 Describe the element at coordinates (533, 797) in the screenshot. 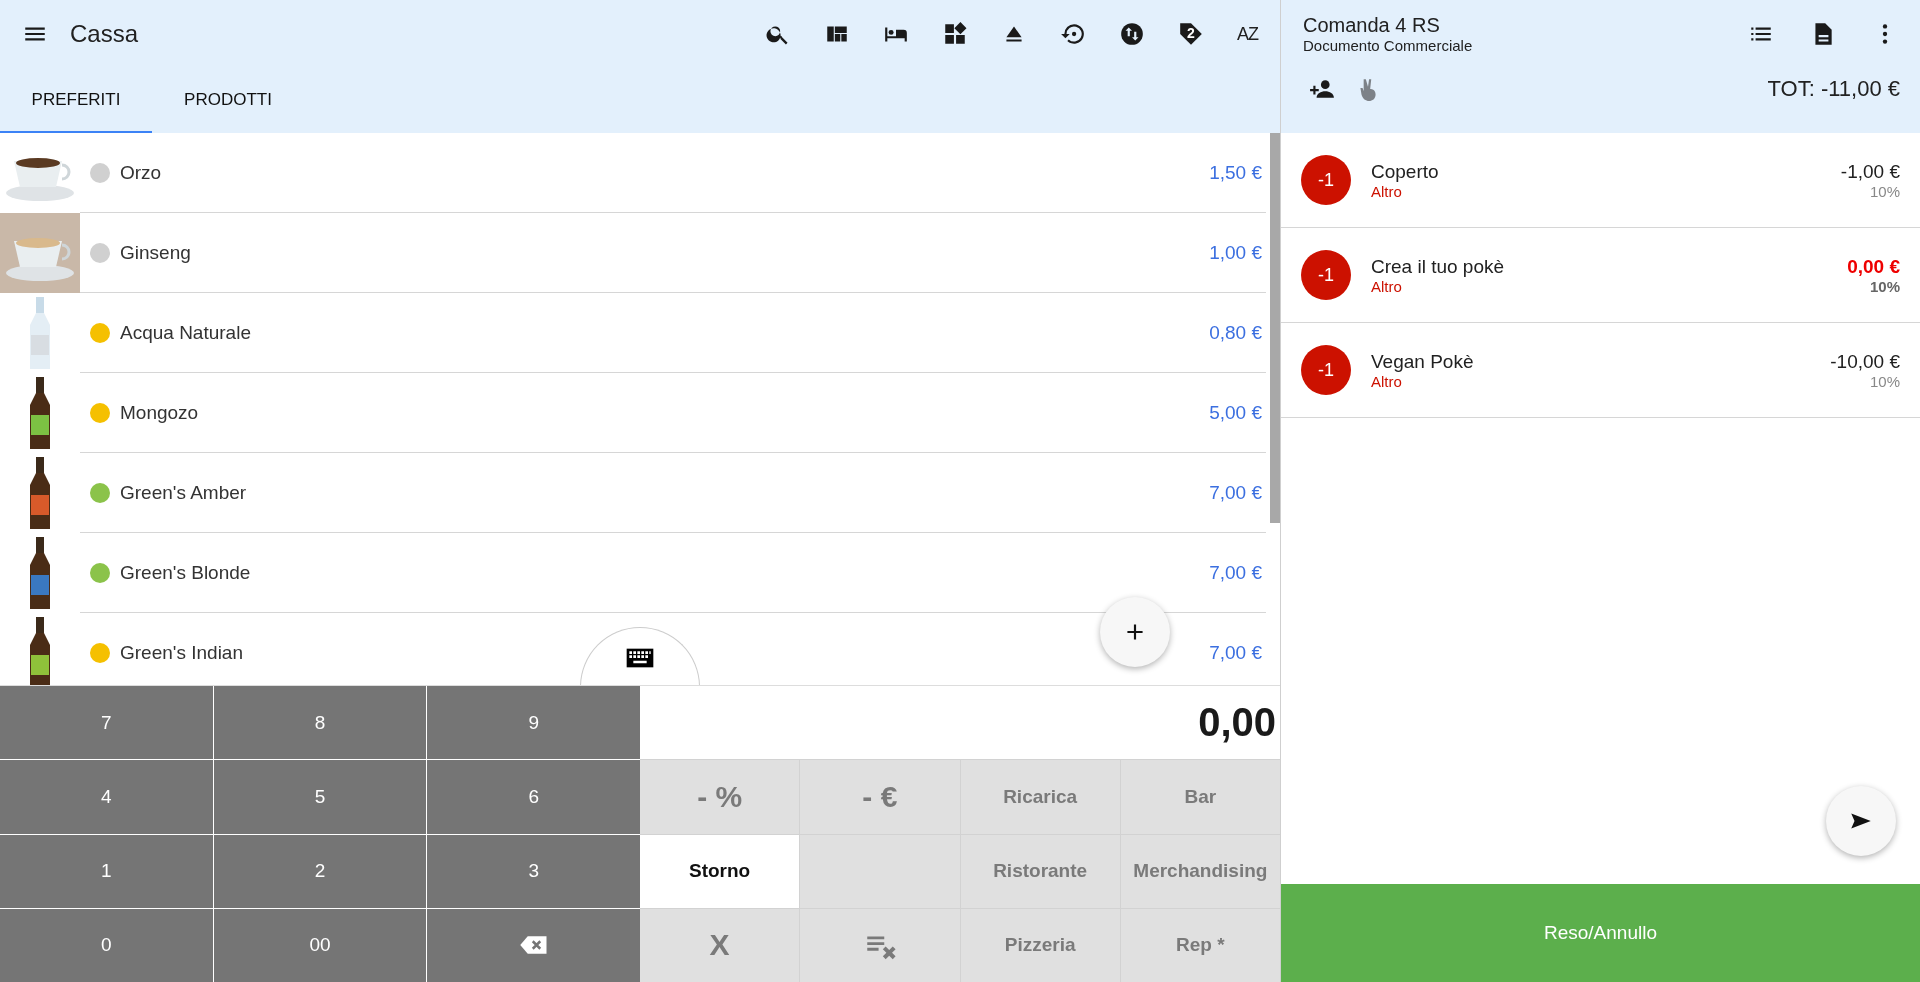

I see `key-button: 6` at that location.